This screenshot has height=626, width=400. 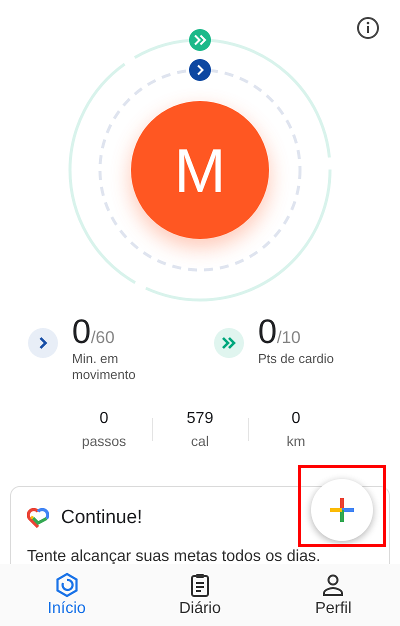 I want to click on goal-label: Pts de cardio, so click(x=296, y=359).